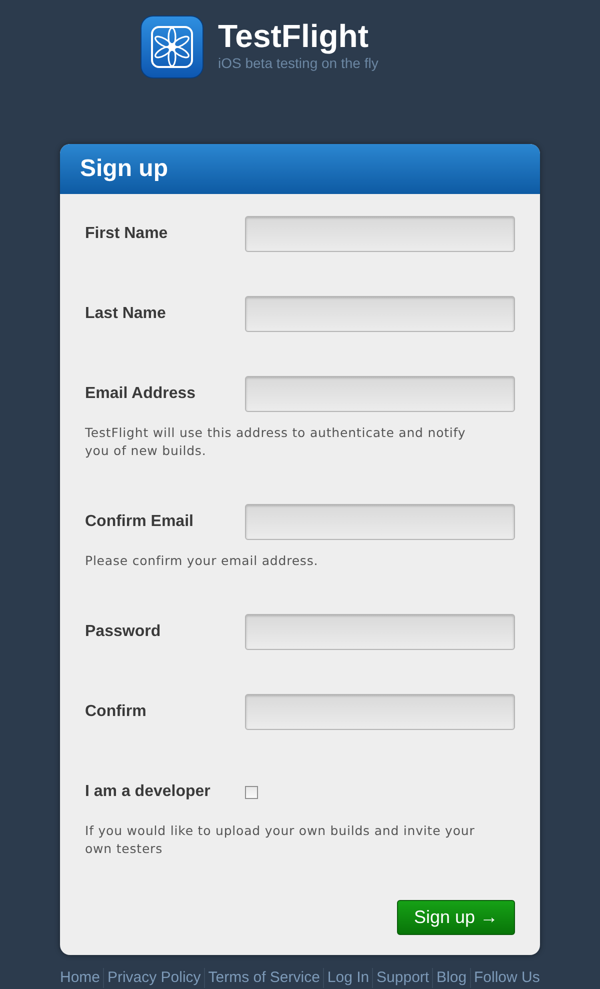 Image resolution: width=600 pixels, height=989 pixels. What do you see at coordinates (507, 977) in the screenshot?
I see `footer-link: Follow Us` at bounding box center [507, 977].